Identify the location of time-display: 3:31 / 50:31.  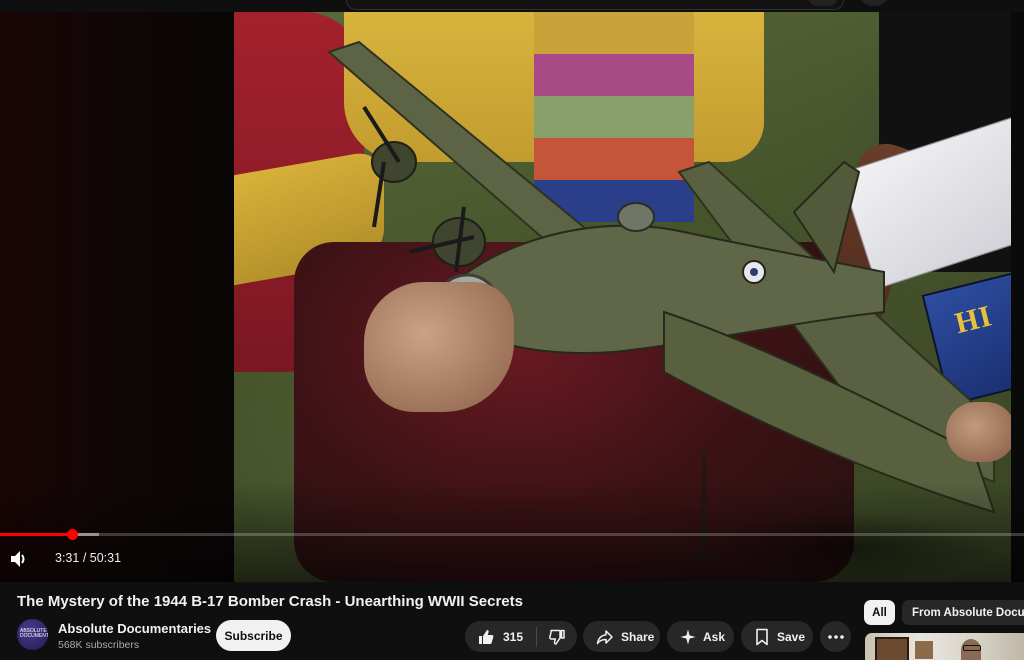
(88, 558).